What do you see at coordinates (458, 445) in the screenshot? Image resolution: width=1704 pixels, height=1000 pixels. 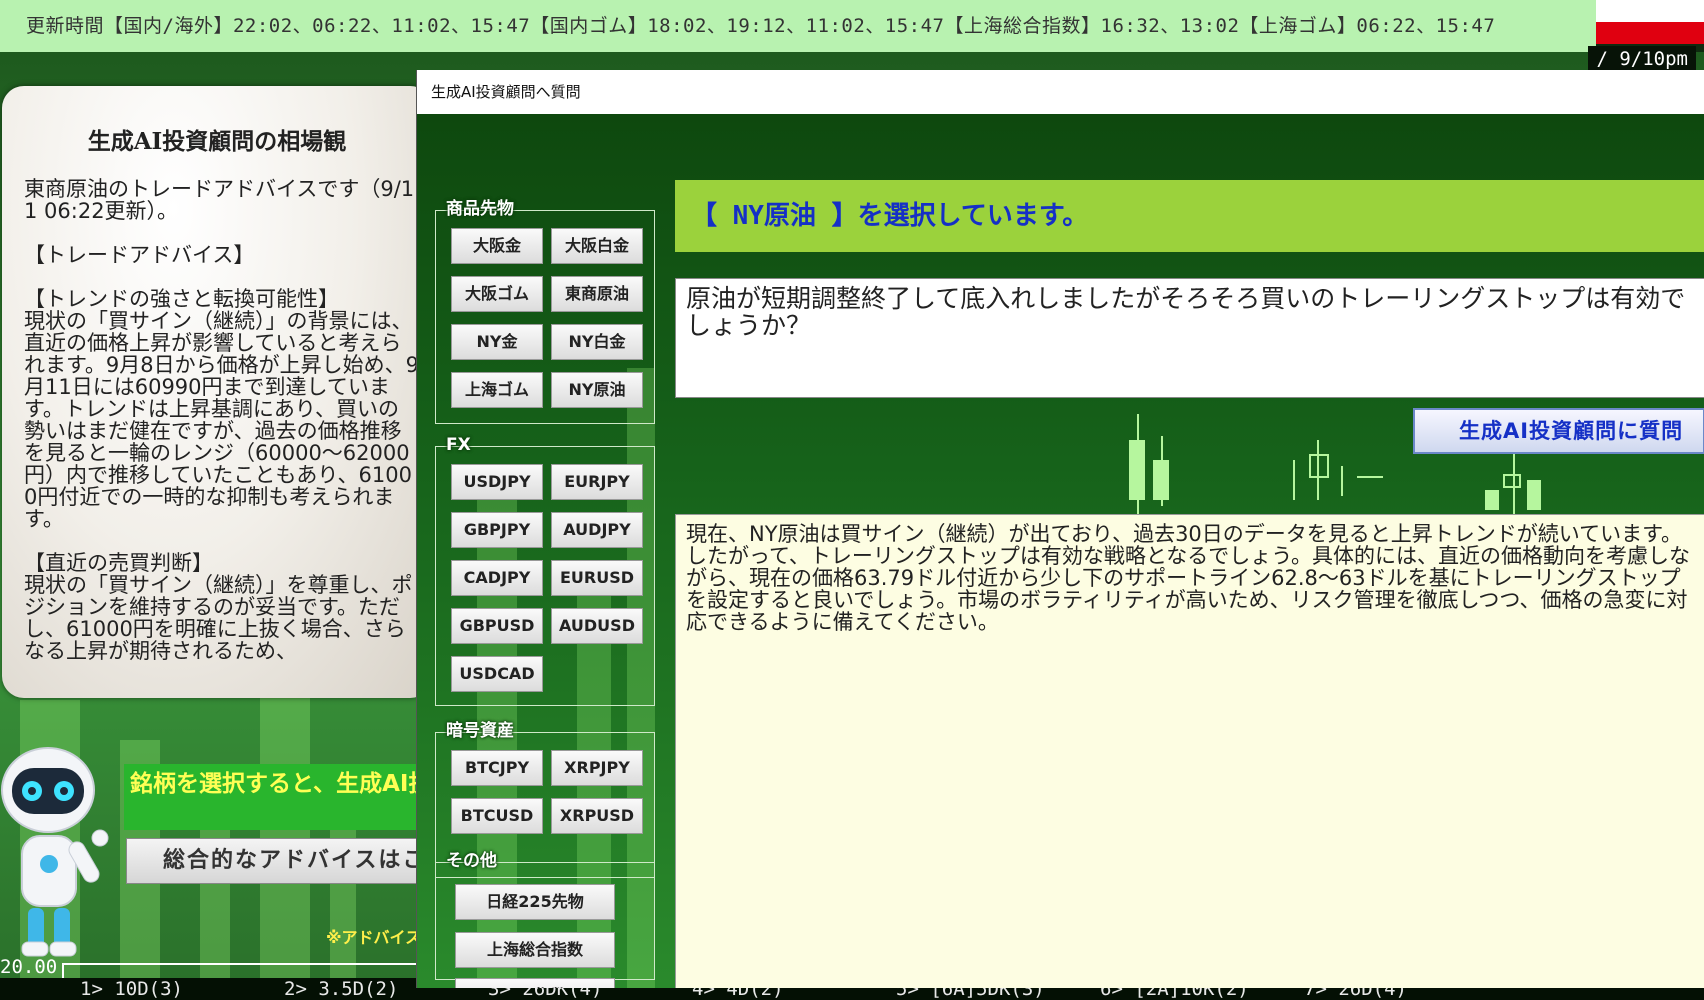 I see `group-label-fx: FX` at bounding box center [458, 445].